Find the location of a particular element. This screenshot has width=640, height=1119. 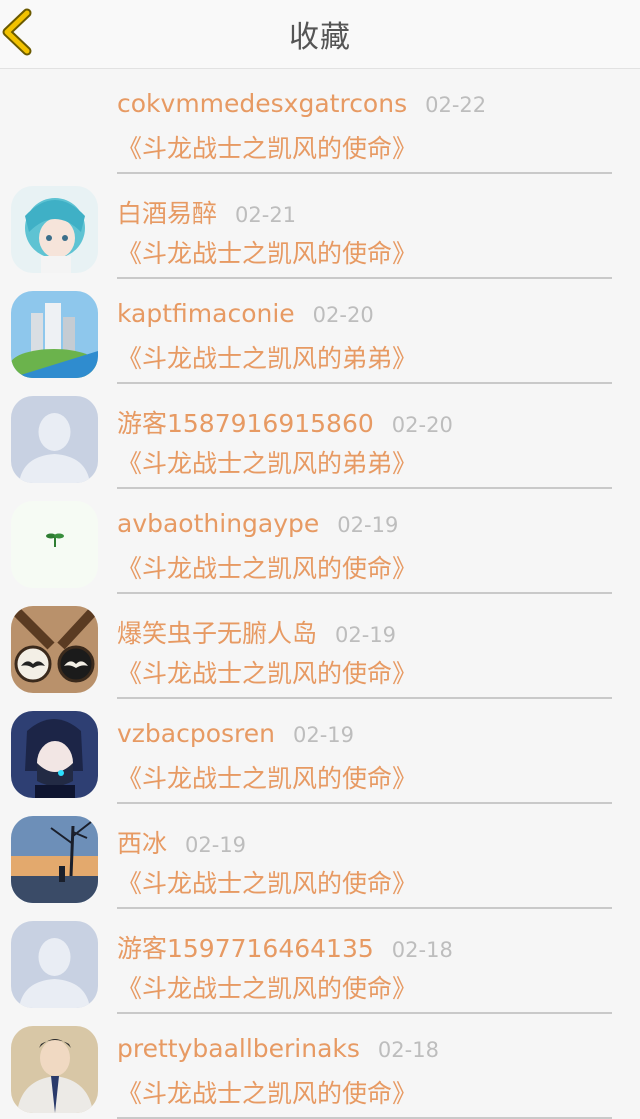

favorite-meta: cokvmmedesxgatrcons 02-22 is located at coordinates (301, 103).